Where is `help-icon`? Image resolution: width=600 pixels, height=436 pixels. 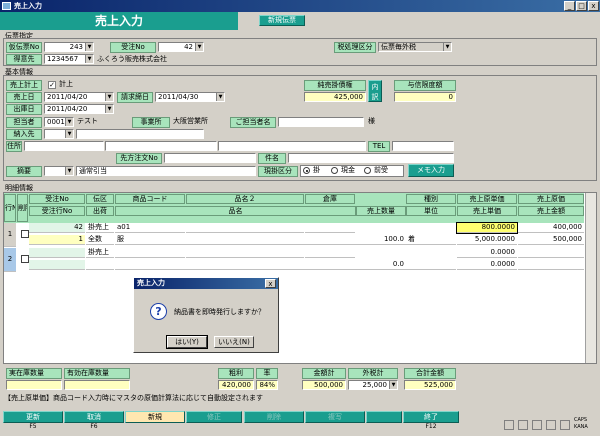
help-icon is located at coordinates (565, 425).